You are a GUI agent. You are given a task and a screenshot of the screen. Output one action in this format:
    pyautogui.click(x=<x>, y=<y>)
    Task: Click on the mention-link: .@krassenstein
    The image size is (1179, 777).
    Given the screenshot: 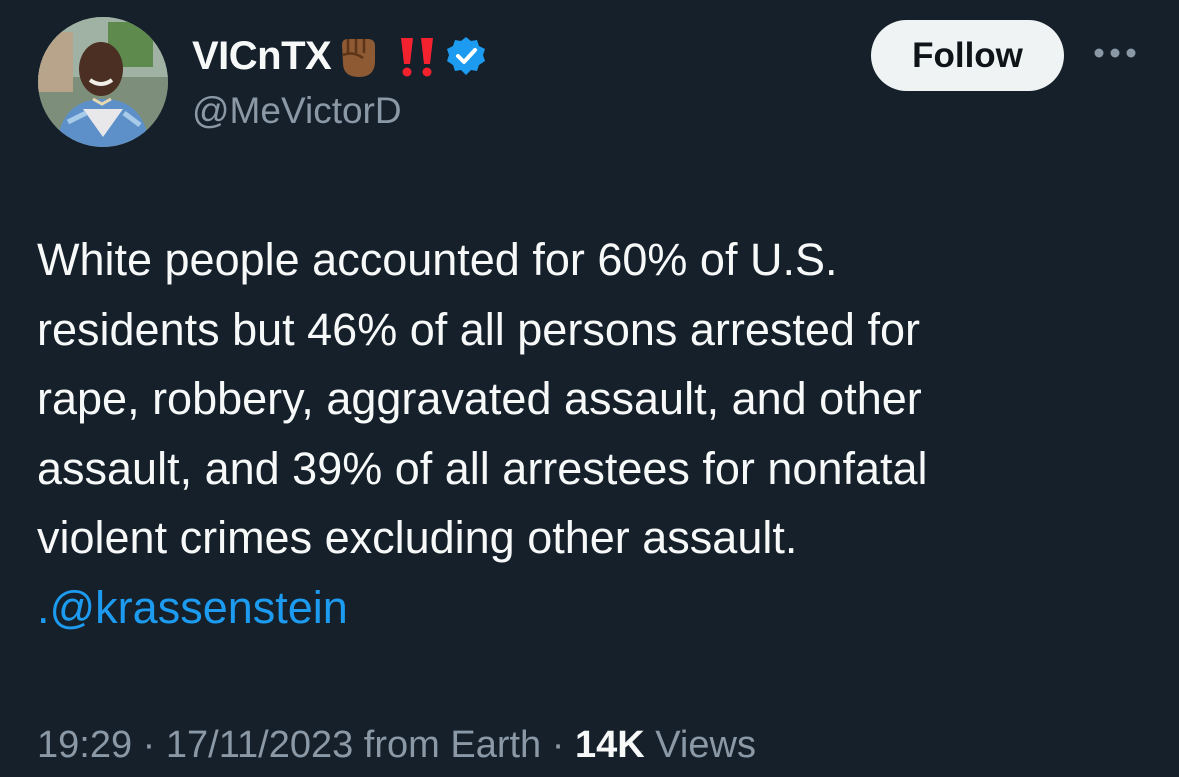 What is the action you would take?
    pyautogui.click(x=592, y=608)
    